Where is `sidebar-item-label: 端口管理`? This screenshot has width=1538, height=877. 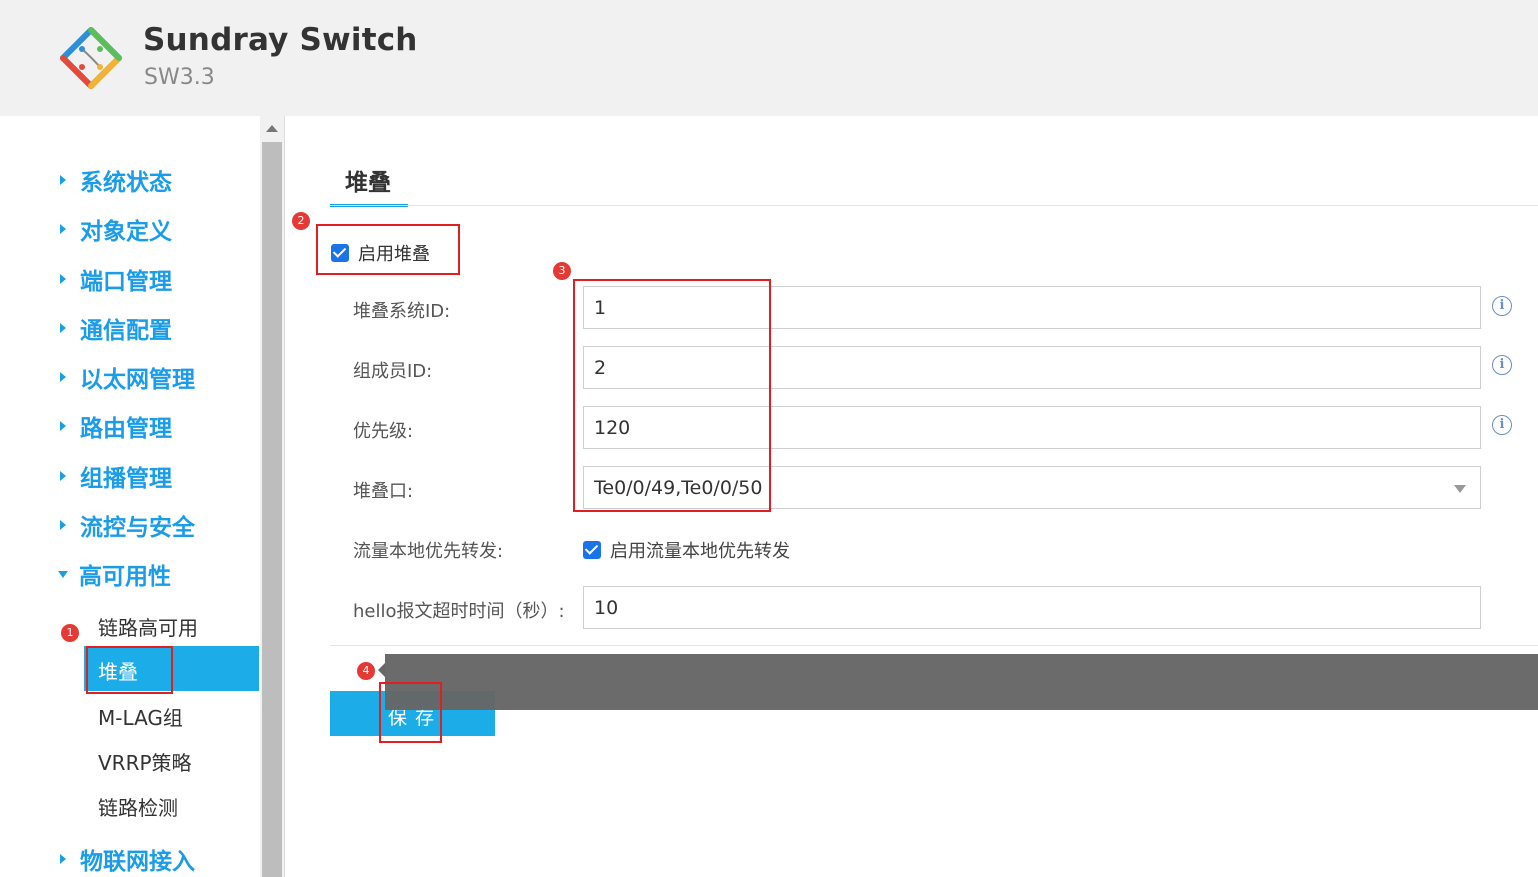 sidebar-item-label: 端口管理 is located at coordinates (126, 282).